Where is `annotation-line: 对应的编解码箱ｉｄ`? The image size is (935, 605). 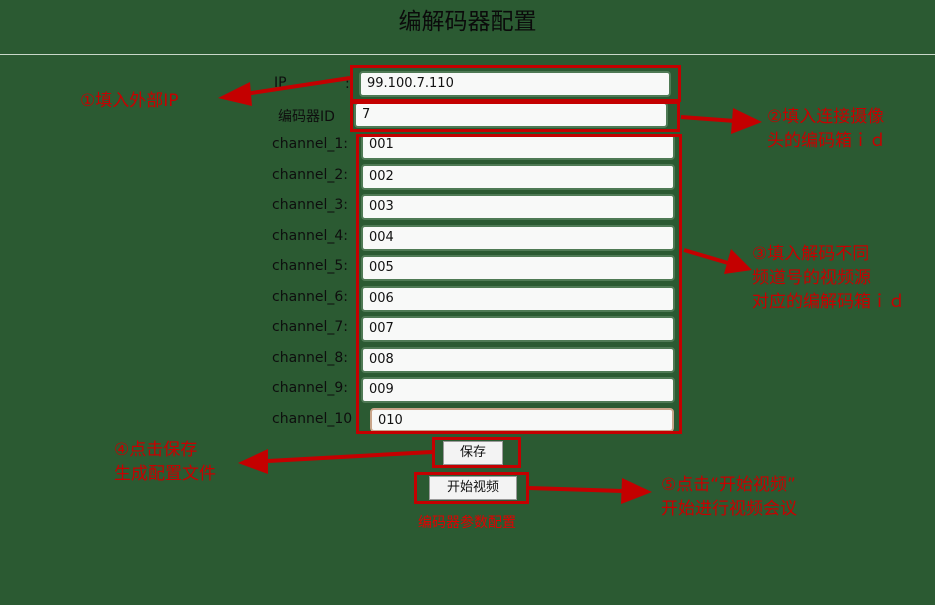 annotation-line: 对应的编解码箱ｉｄ is located at coordinates (828, 302).